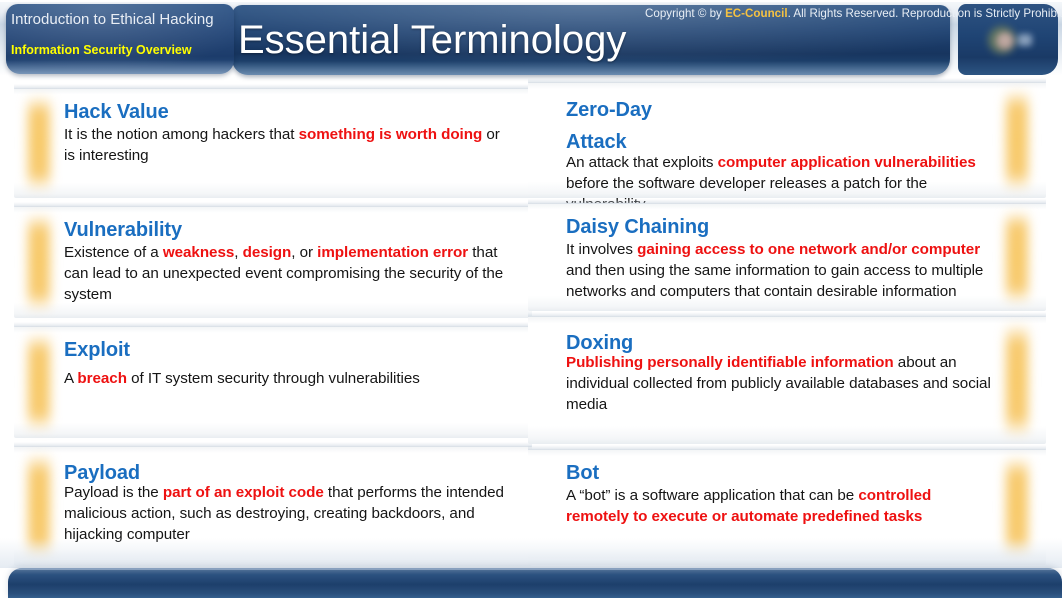 This screenshot has height=598, width=1062. What do you see at coordinates (102, 378) in the screenshot?
I see `highlighted-phrase: breach` at bounding box center [102, 378].